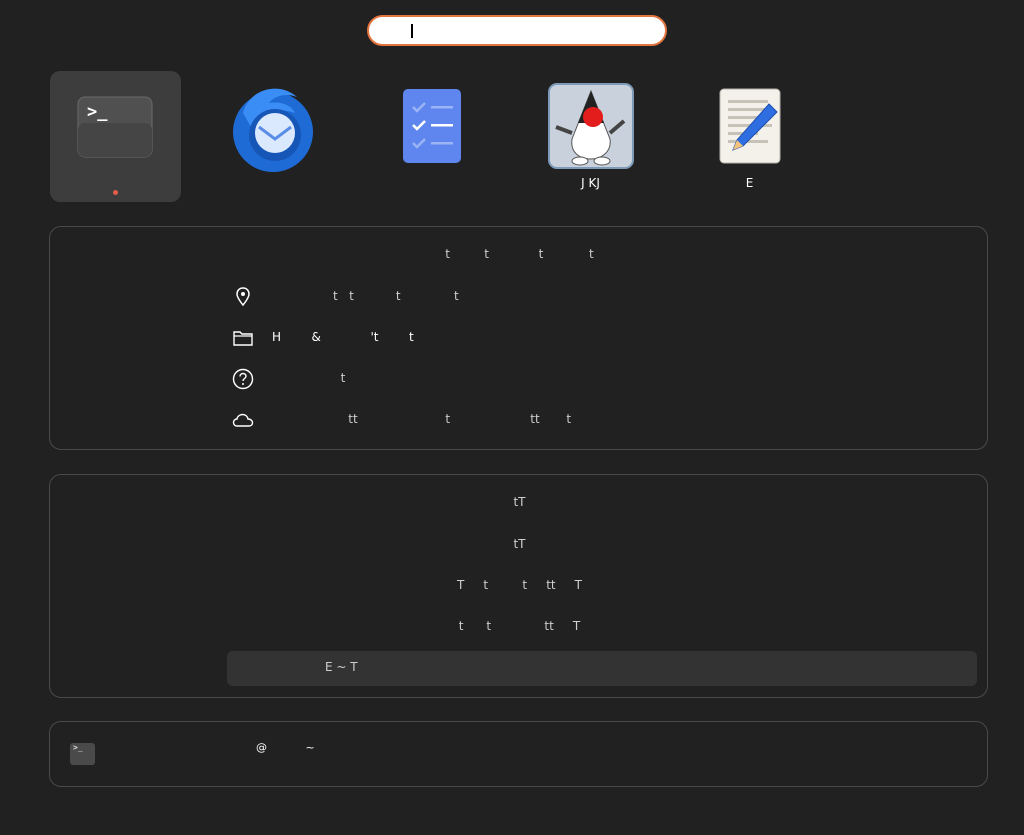  I want to click on settings-result-title: t t t t, so click(519, 254).